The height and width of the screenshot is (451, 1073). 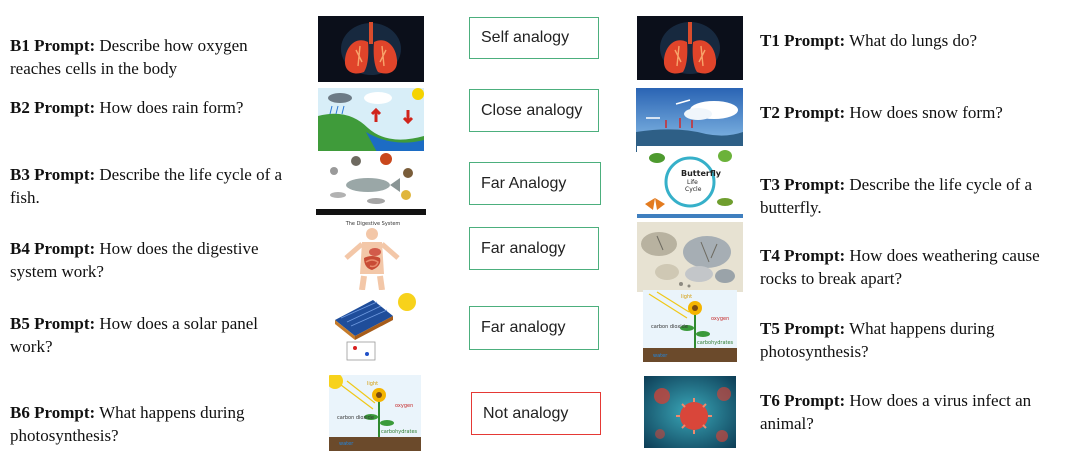 I want to click on target-prompt-t2: T2 Prompt: How does snow form?, so click(x=912, y=112).